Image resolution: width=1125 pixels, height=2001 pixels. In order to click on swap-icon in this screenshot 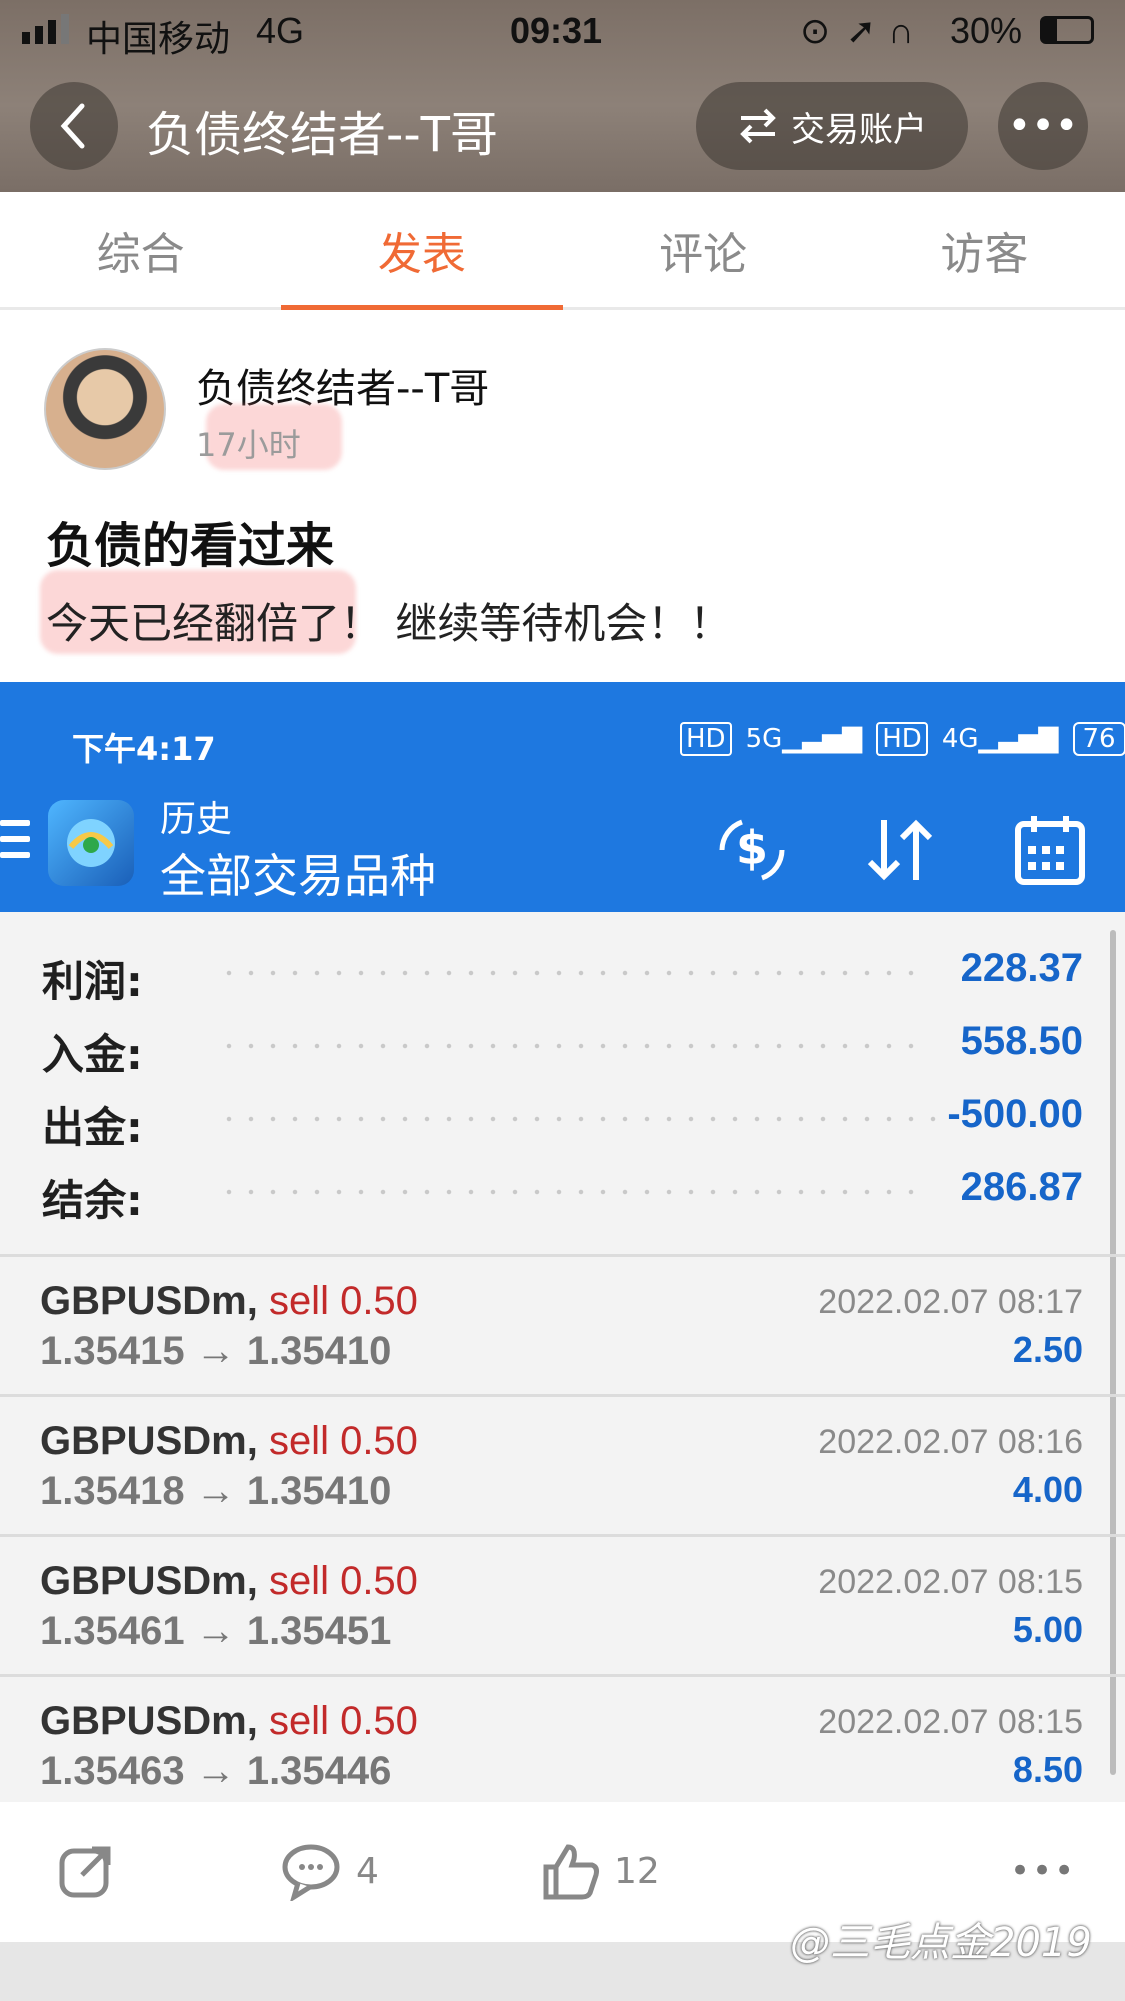, I will do `click(758, 126)`.